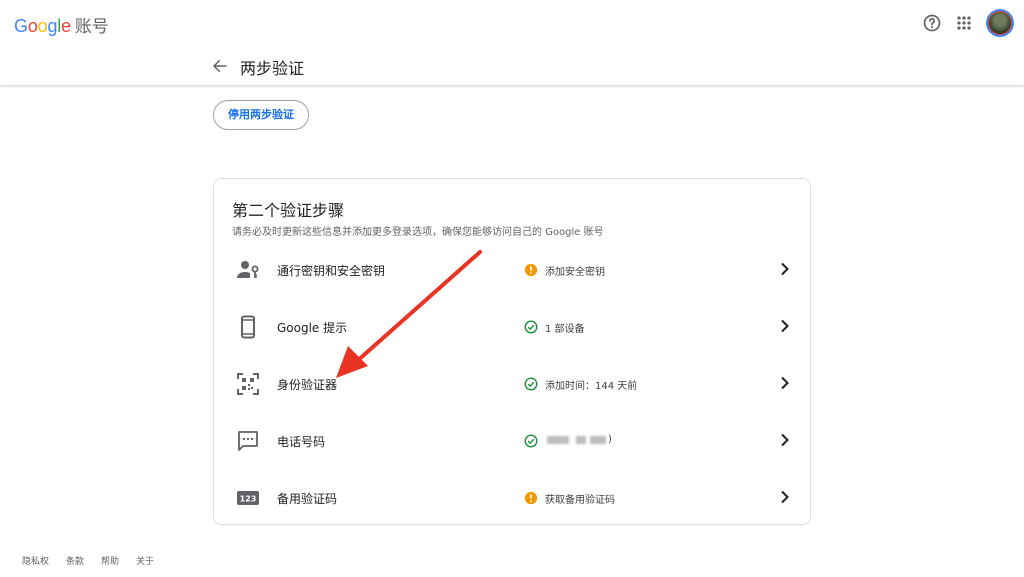 The width and height of the screenshot is (1024, 577). What do you see at coordinates (35, 560) in the screenshot?
I see `footer-link-privacy: 隐私权` at bounding box center [35, 560].